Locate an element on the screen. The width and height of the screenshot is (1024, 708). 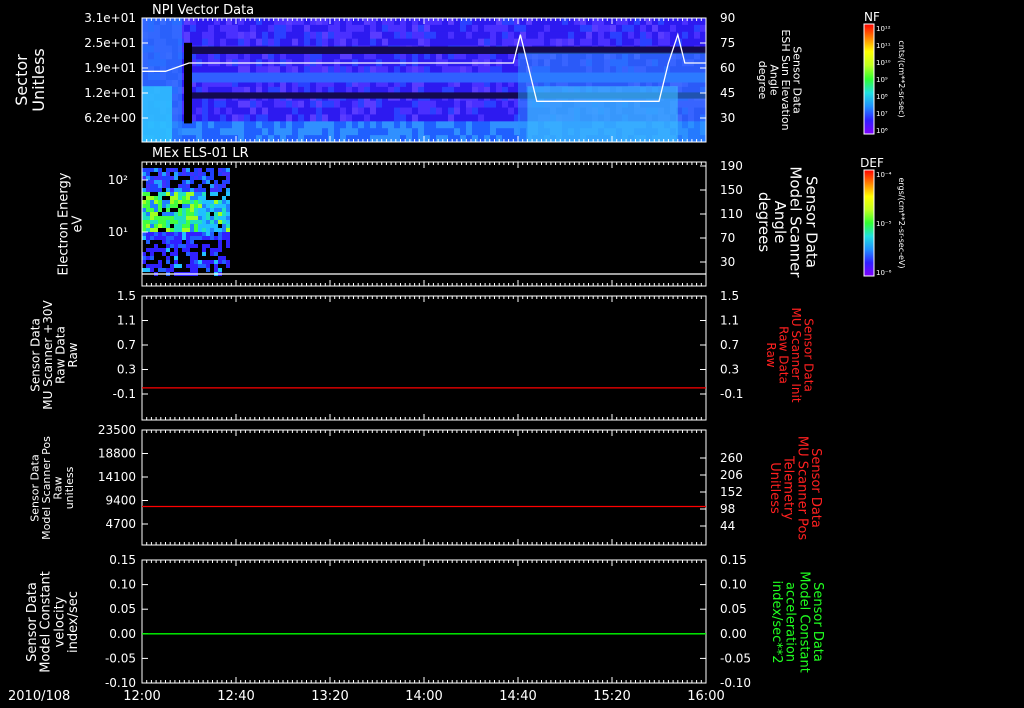
x-tick-label: 15:20 is located at coordinates (611, 696).